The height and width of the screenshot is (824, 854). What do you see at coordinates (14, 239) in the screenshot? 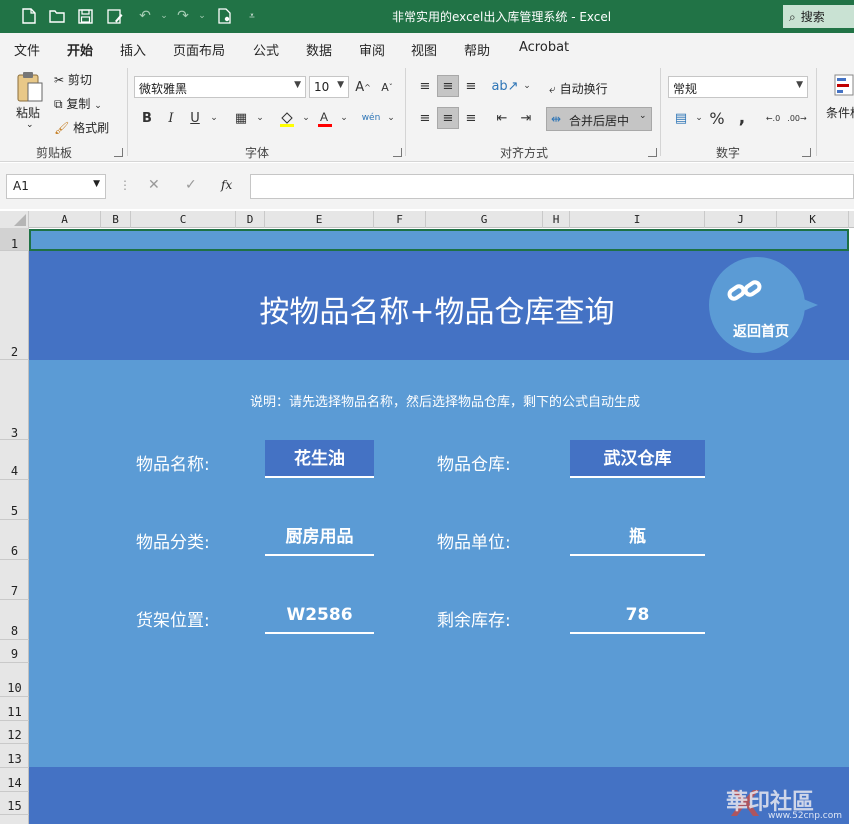
I see `row-header-1: 1` at bounding box center [14, 239].